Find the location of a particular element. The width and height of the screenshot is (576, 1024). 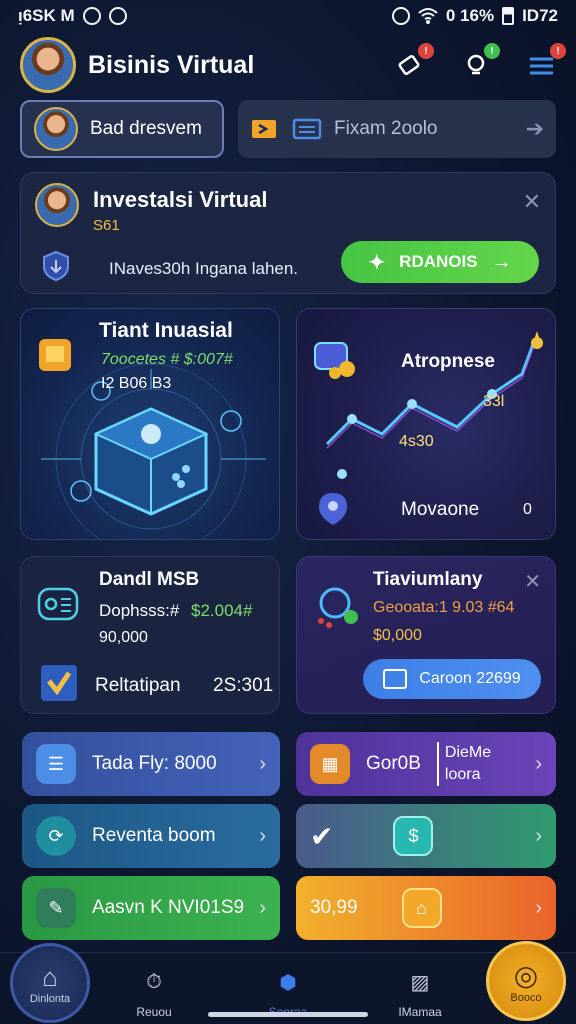

alarm-icon is located at coordinates (400, 16).